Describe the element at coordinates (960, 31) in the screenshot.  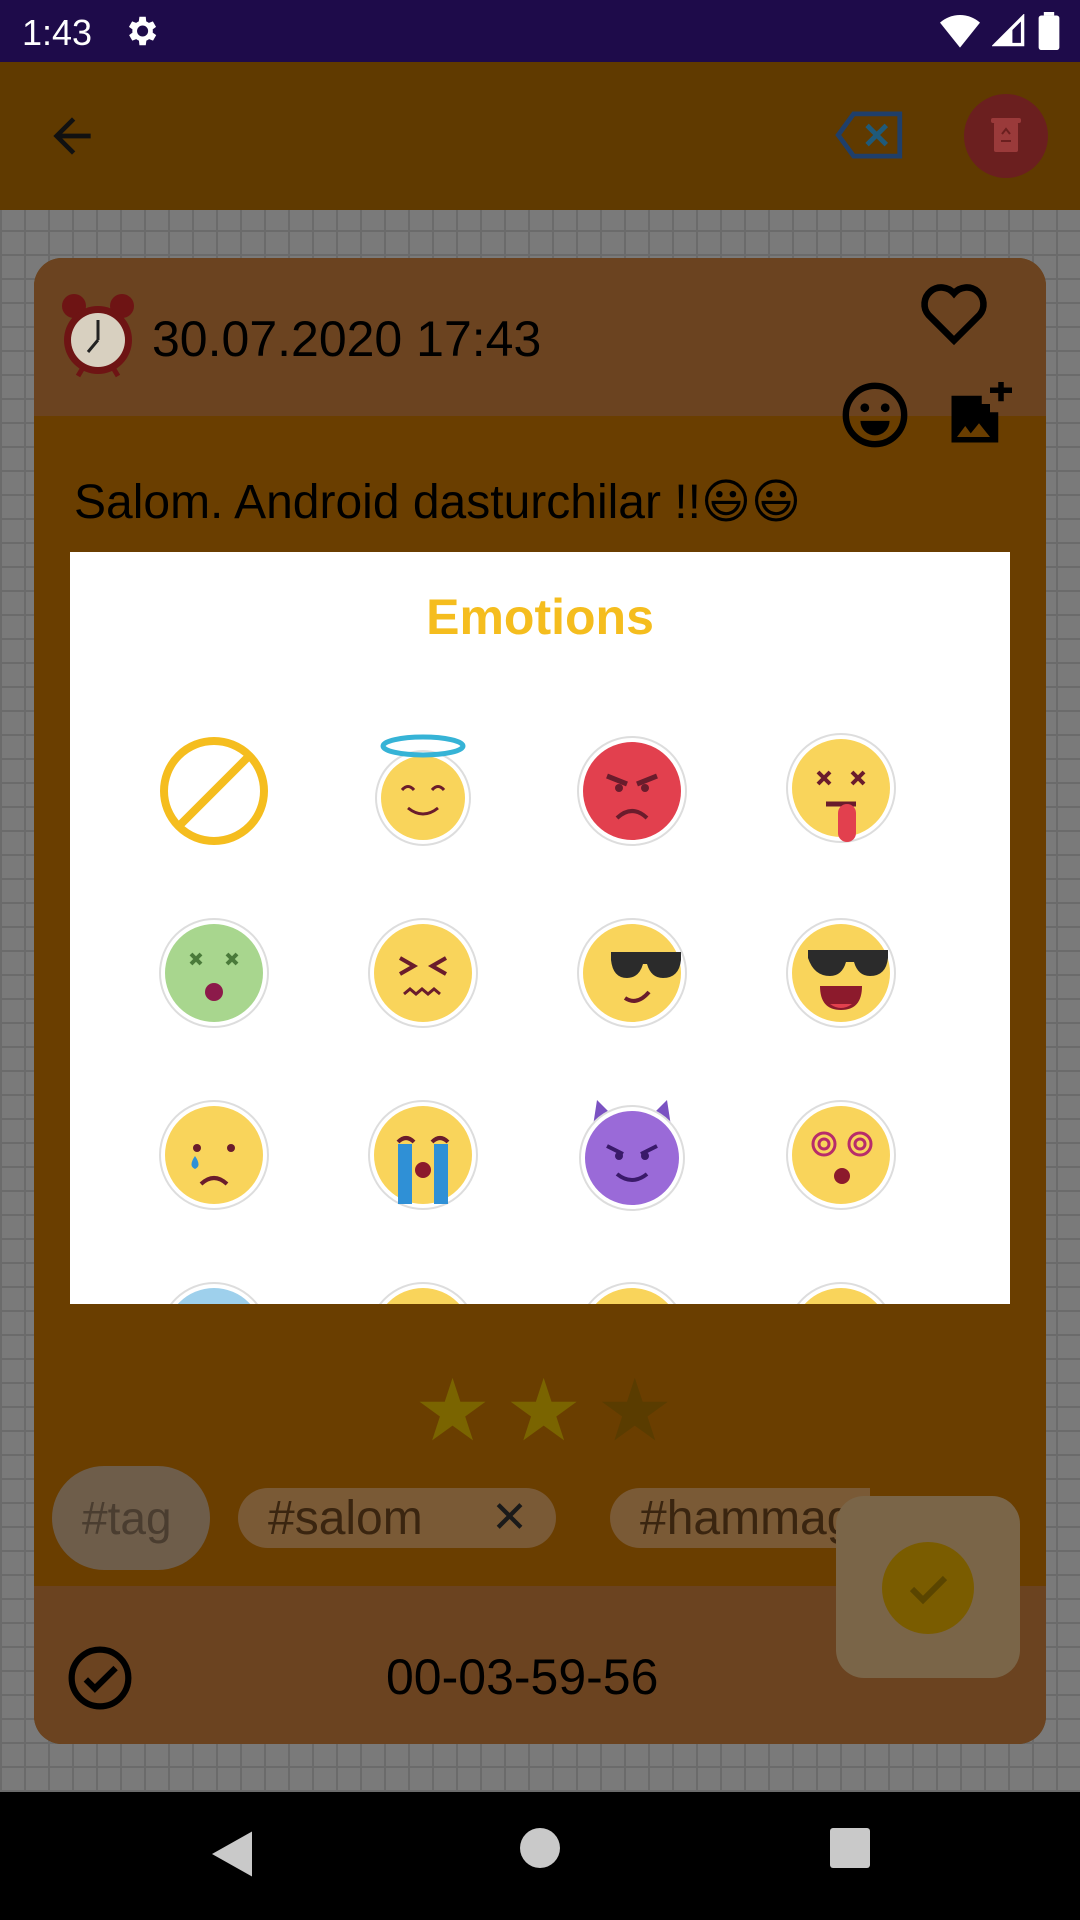
I see `wifi-icon` at that location.